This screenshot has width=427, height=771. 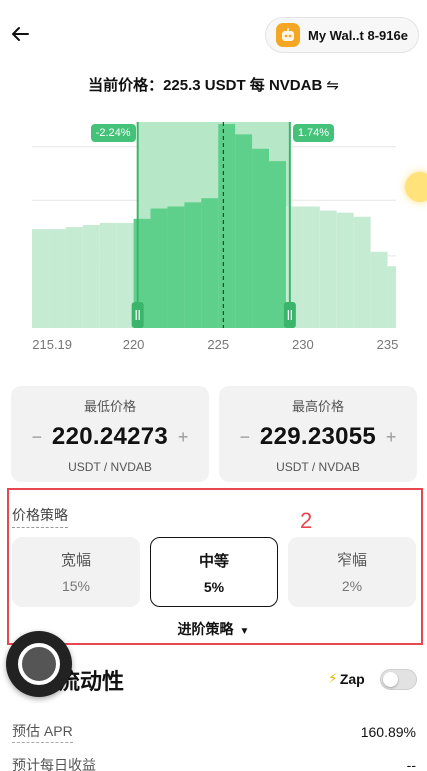 What do you see at coordinates (352, 678) in the screenshot?
I see `zap-text: Zap` at bounding box center [352, 678].